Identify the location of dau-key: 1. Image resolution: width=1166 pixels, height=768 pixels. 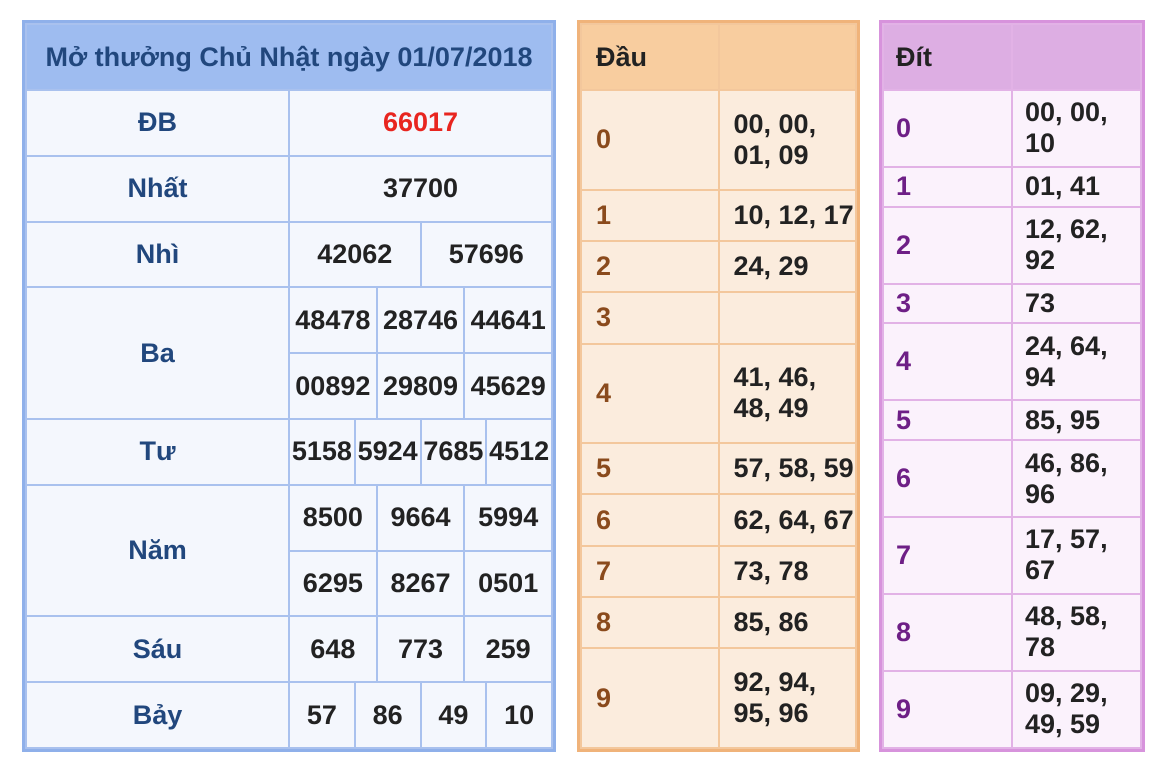
(650, 215).